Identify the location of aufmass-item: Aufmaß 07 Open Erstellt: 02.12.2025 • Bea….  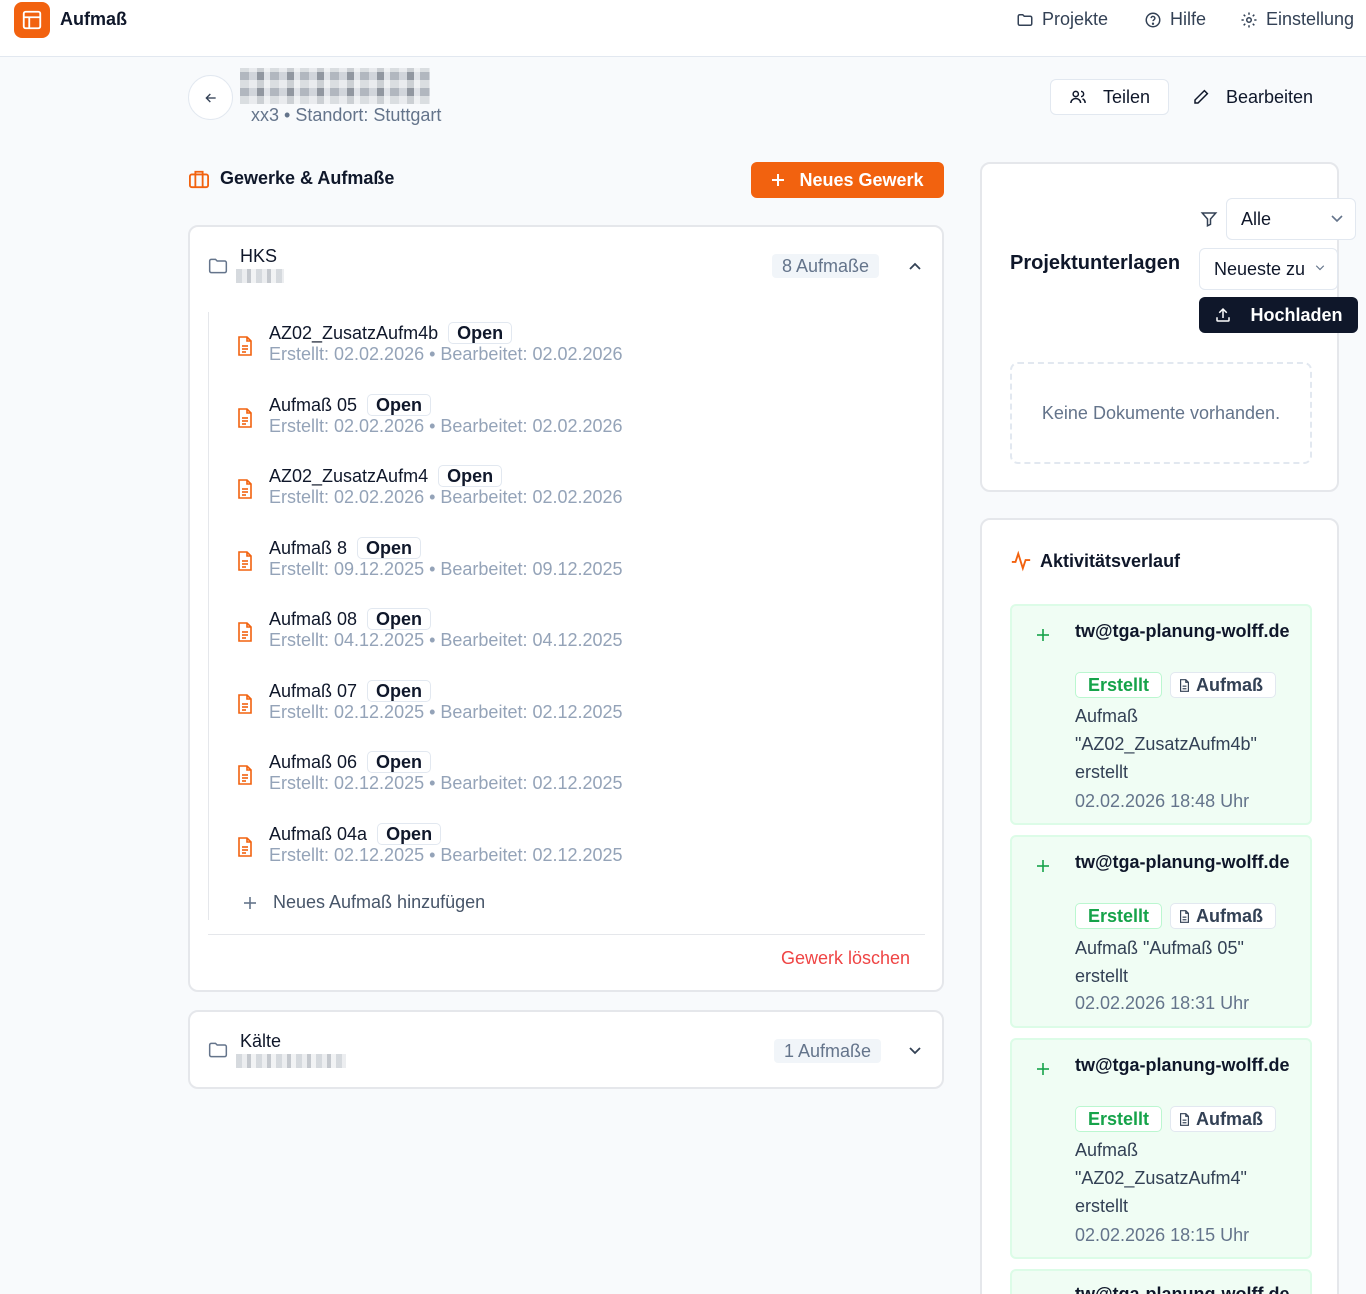
(568, 702).